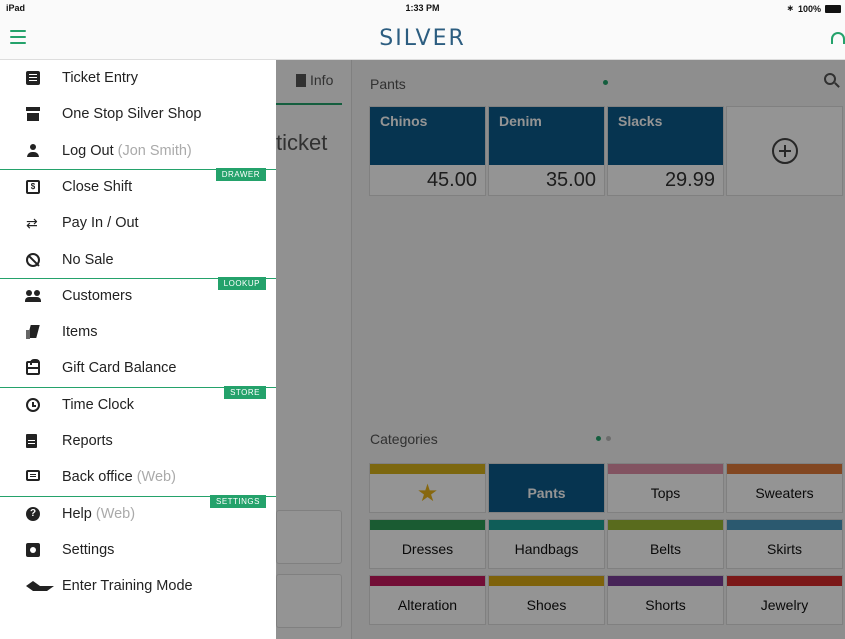  I want to click on menu-item-label: Settings, so click(88, 550).